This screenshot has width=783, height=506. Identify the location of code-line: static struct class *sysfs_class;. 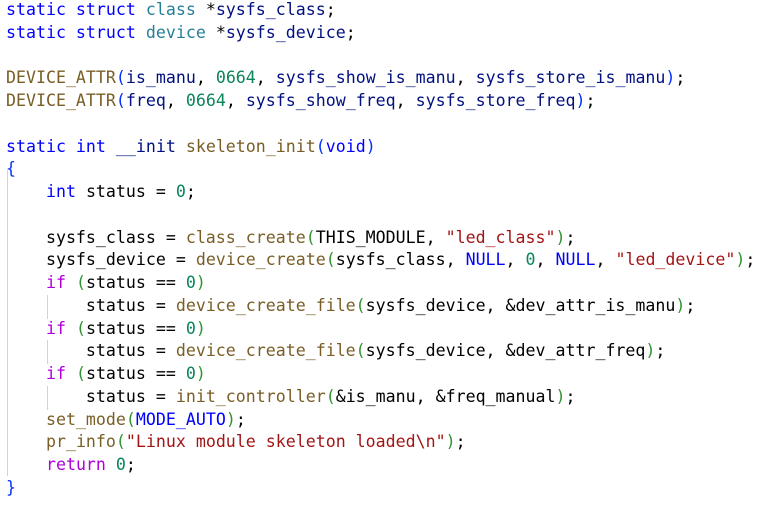
(380, 11).